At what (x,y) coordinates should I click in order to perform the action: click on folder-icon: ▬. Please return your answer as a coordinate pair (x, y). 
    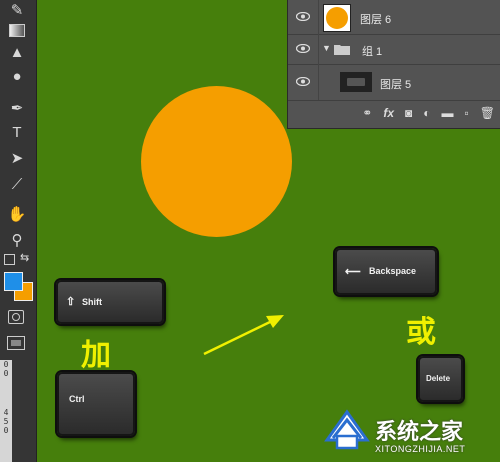
    Looking at the image, I should click on (448, 113).